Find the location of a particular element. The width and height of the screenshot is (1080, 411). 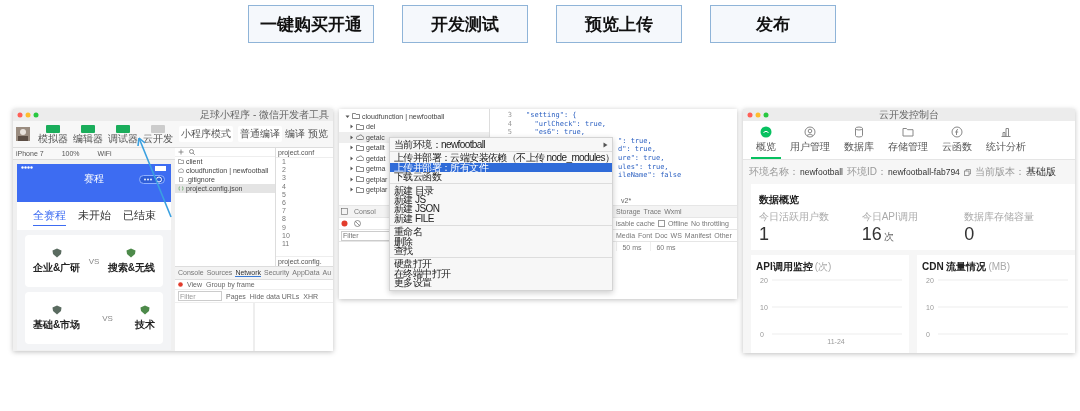

stat-unit: 次 is located at coordinates (888, 237).